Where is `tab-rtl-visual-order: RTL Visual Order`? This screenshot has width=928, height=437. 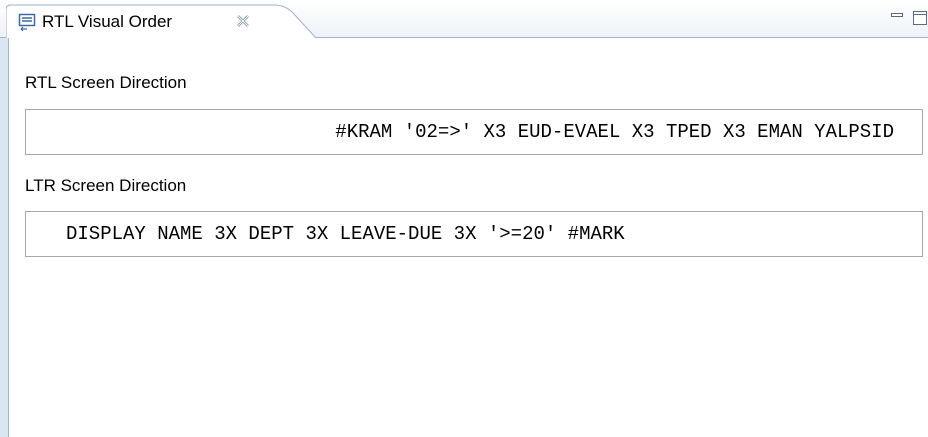 tab-rtl-visual-order: RTL Visual Order is located at coordinates (161, 21).